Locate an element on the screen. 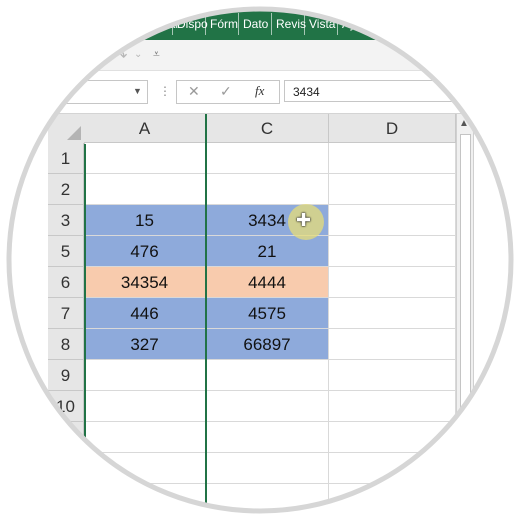  chevron-down-icon: ⌄ is located at coordinates (138, 54).